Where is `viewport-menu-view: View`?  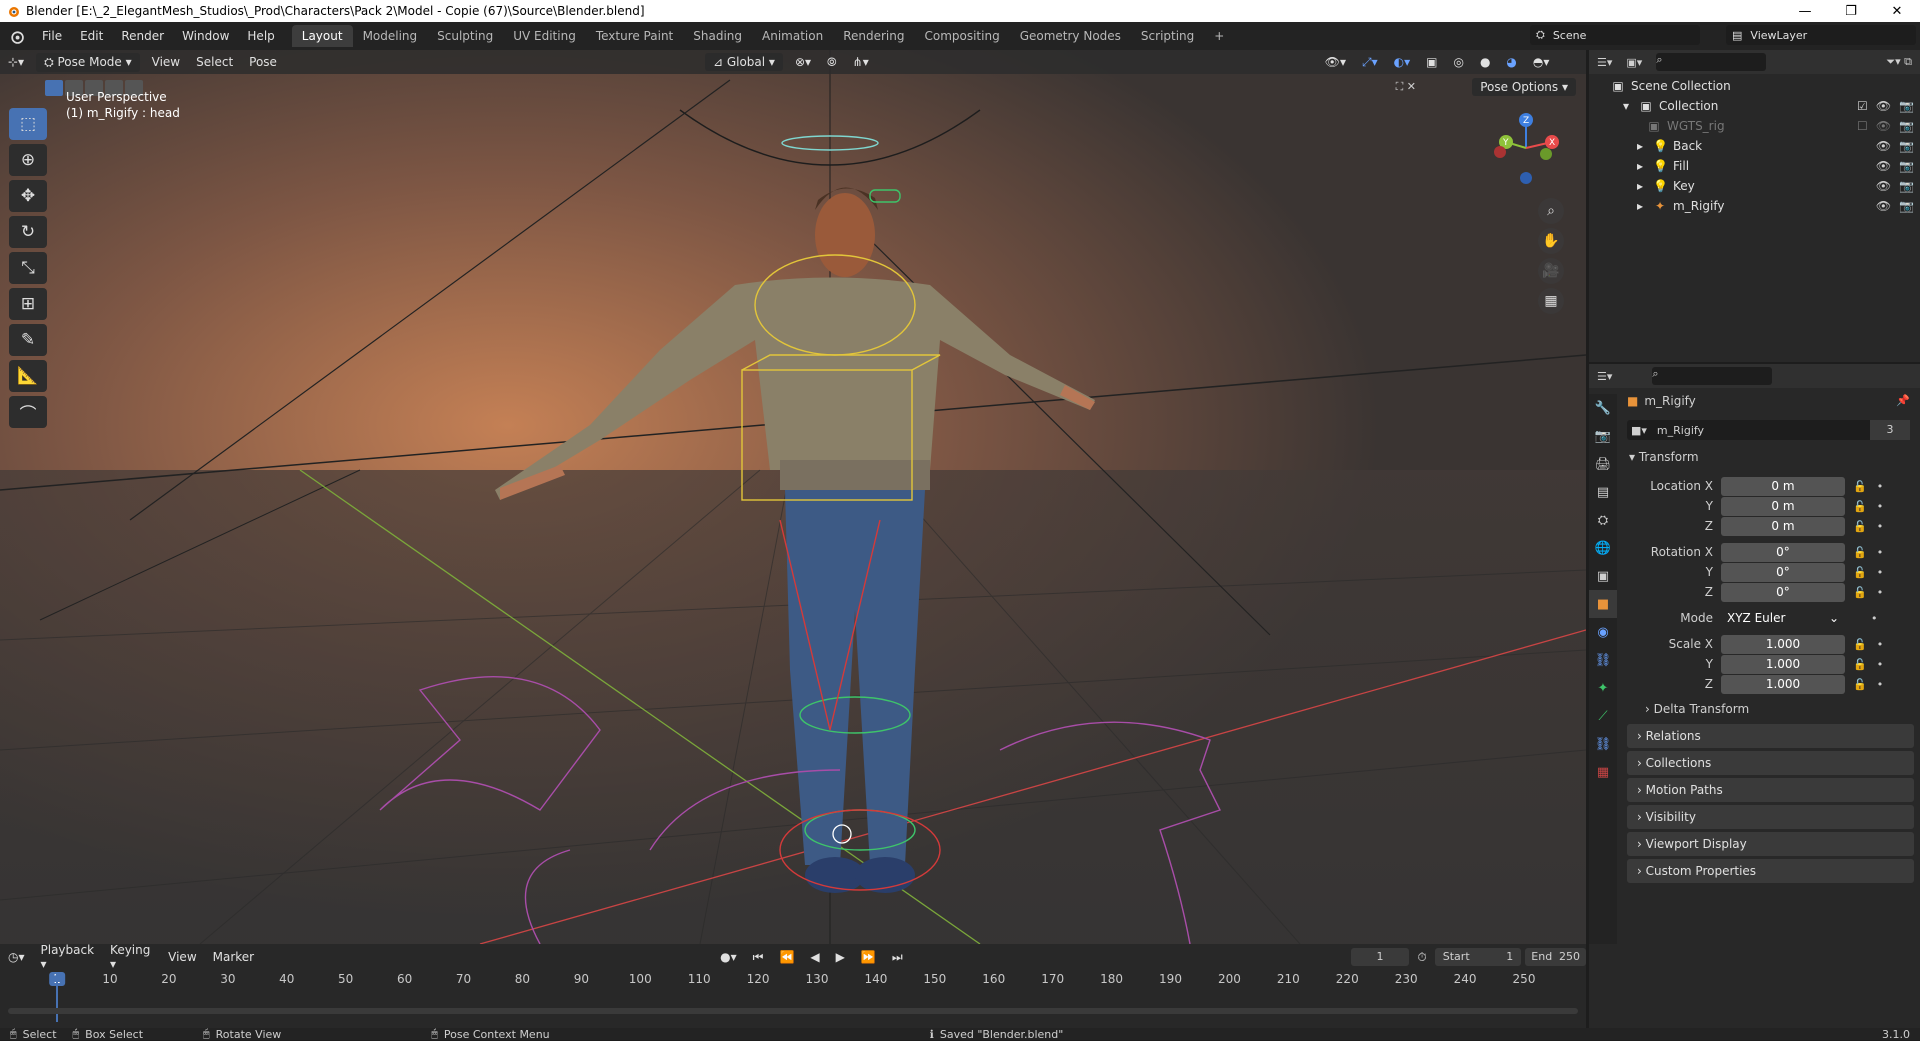 viewport-menu-view: View is located at coordinates (166, 62).